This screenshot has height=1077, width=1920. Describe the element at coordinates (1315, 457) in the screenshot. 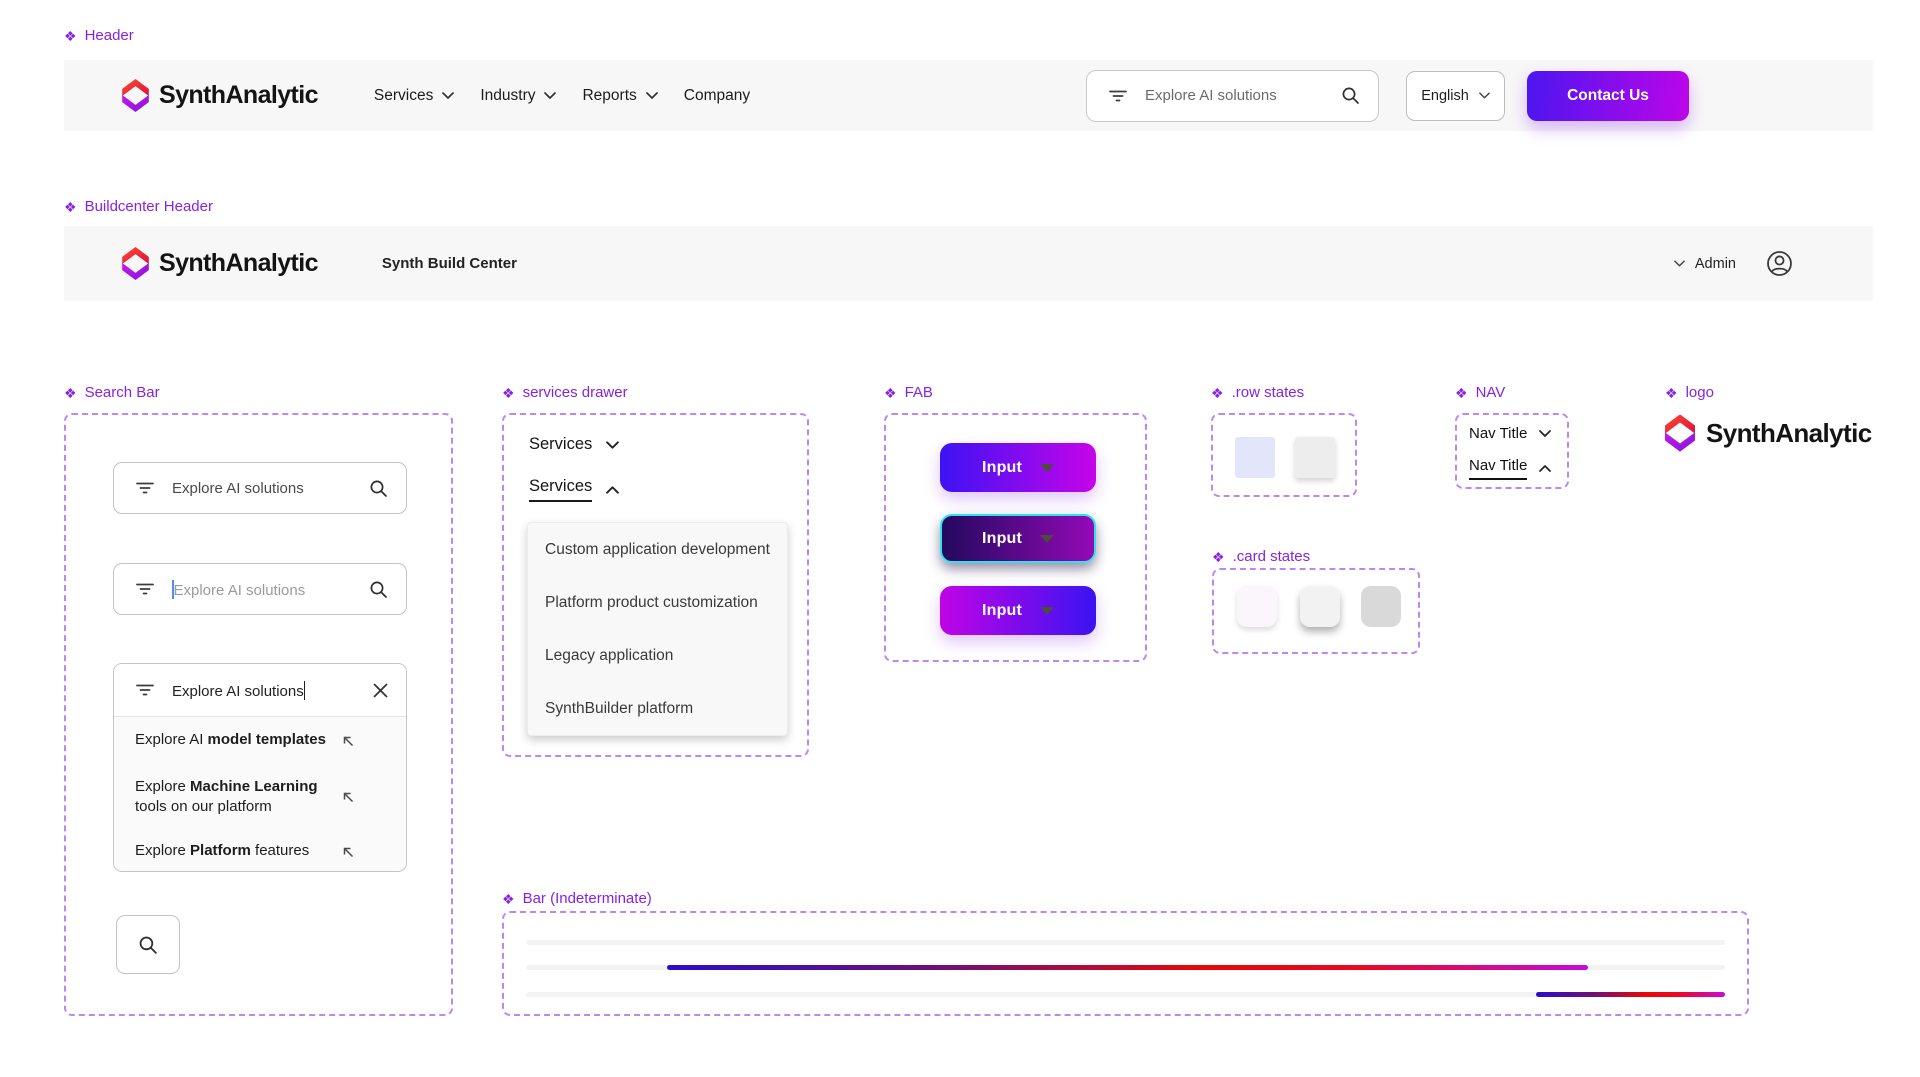

I see `row-state-raised` at that location.